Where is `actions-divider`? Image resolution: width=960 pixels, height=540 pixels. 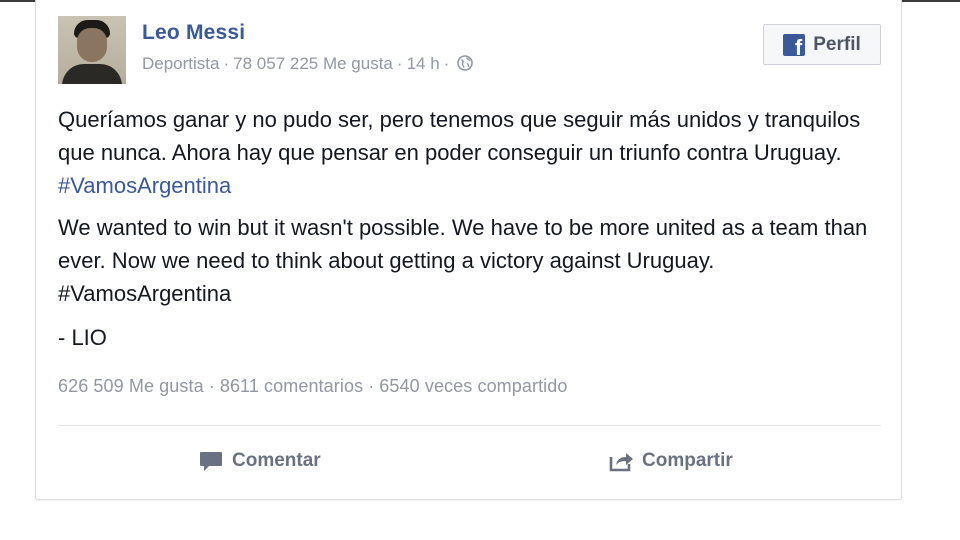
actions-divider is located at coordinates (469, 425).